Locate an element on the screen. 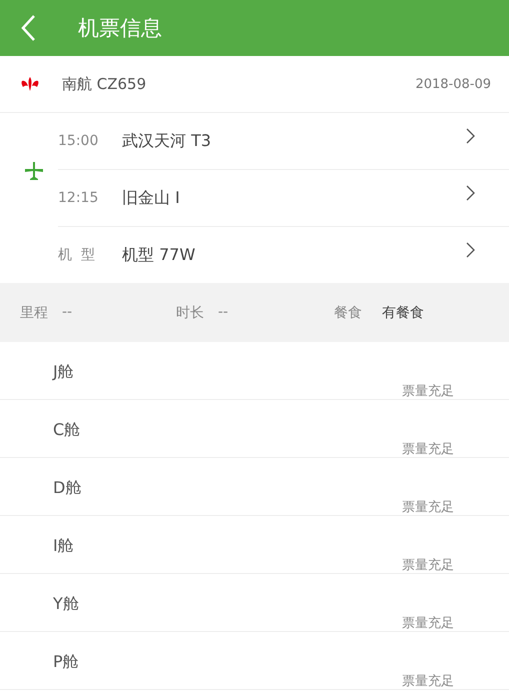 The image size is (509, 700). row-label: 机 型 is located at coordinates (77, 255).